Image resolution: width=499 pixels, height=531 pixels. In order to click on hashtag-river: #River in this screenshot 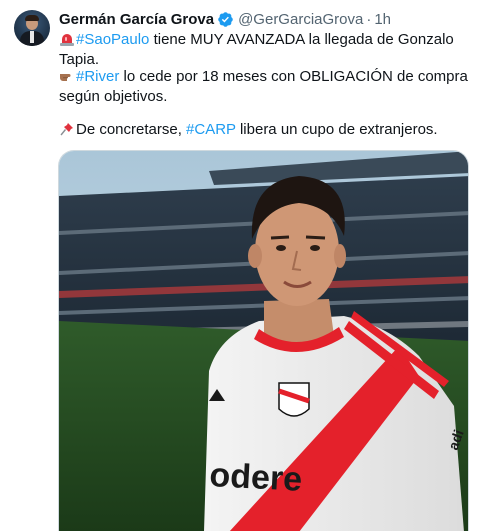, I will do `click(97, 76)`.